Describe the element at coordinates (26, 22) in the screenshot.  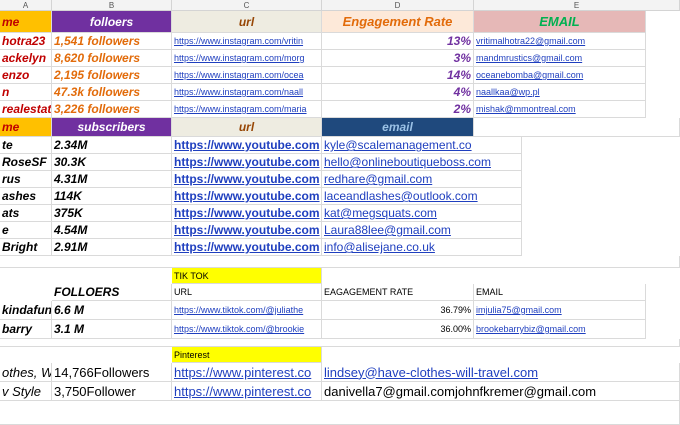
I see `instagram-name-header: me` at that location.